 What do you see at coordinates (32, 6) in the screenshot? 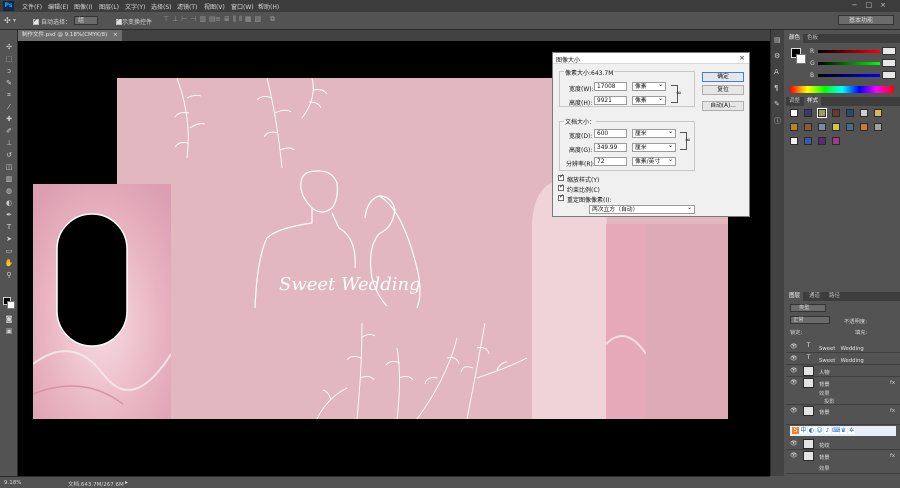
I see `menu-file: 文件(F)` at bounding box center [32, 6].